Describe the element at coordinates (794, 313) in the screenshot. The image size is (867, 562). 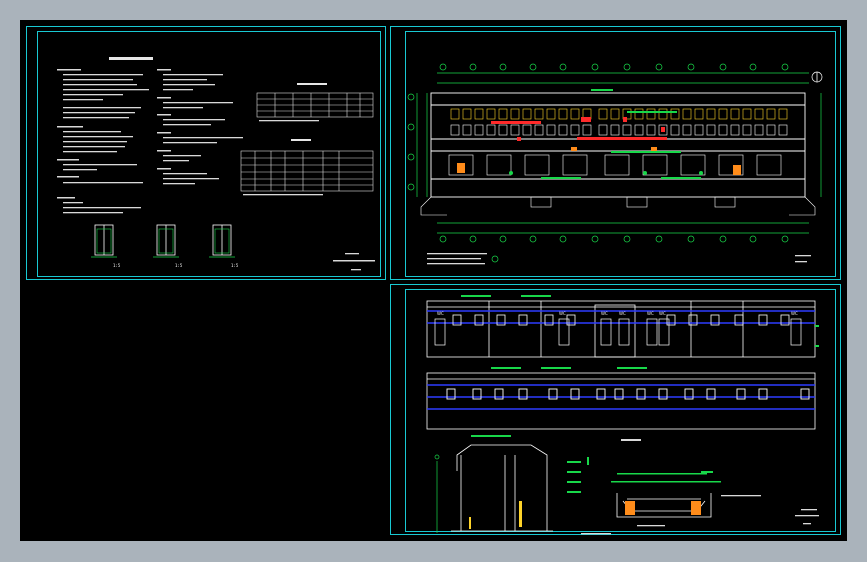
I see `elevation-door-label-7: WC` at that location.